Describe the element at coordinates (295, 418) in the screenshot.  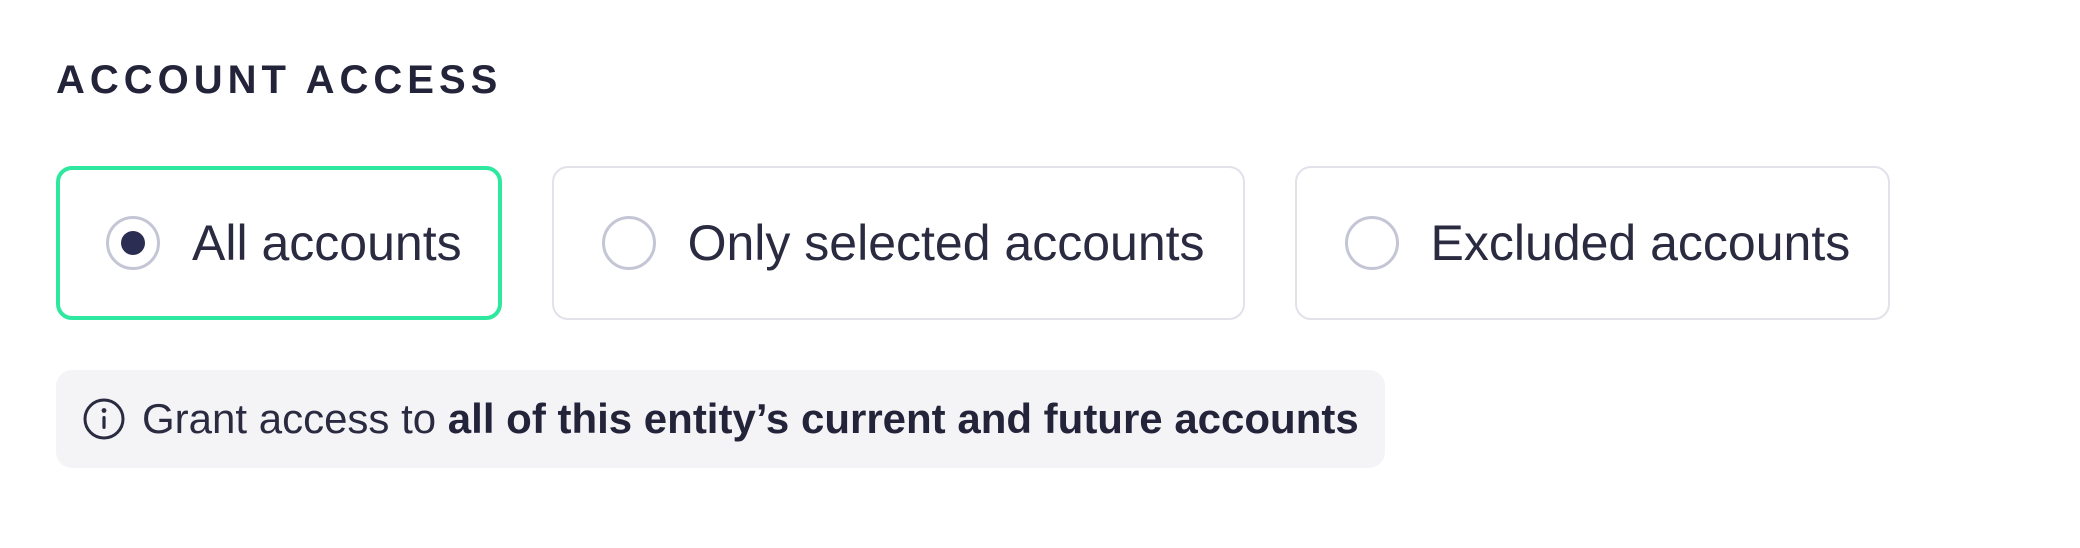
I see `info-text-prefix: Grant access to` at that location.